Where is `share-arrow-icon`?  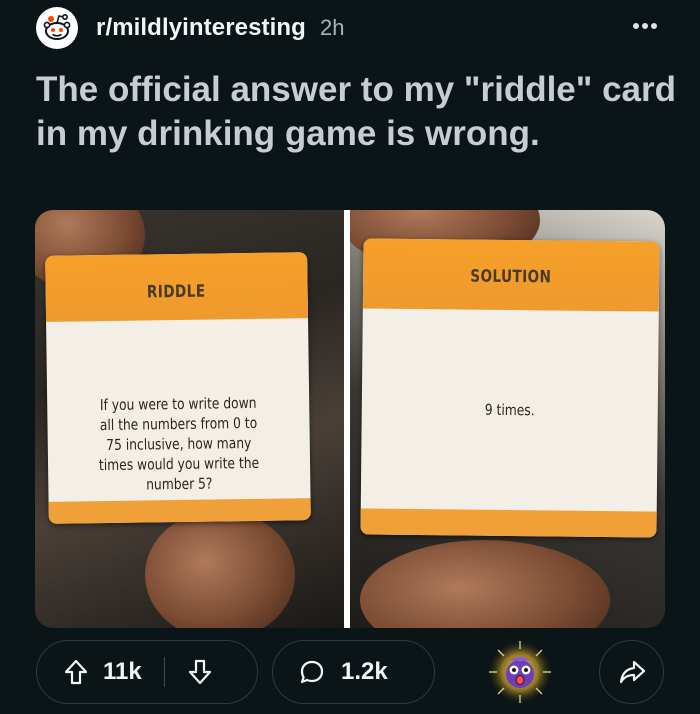 share-arrow-icon is located at coordinates (632, 672).